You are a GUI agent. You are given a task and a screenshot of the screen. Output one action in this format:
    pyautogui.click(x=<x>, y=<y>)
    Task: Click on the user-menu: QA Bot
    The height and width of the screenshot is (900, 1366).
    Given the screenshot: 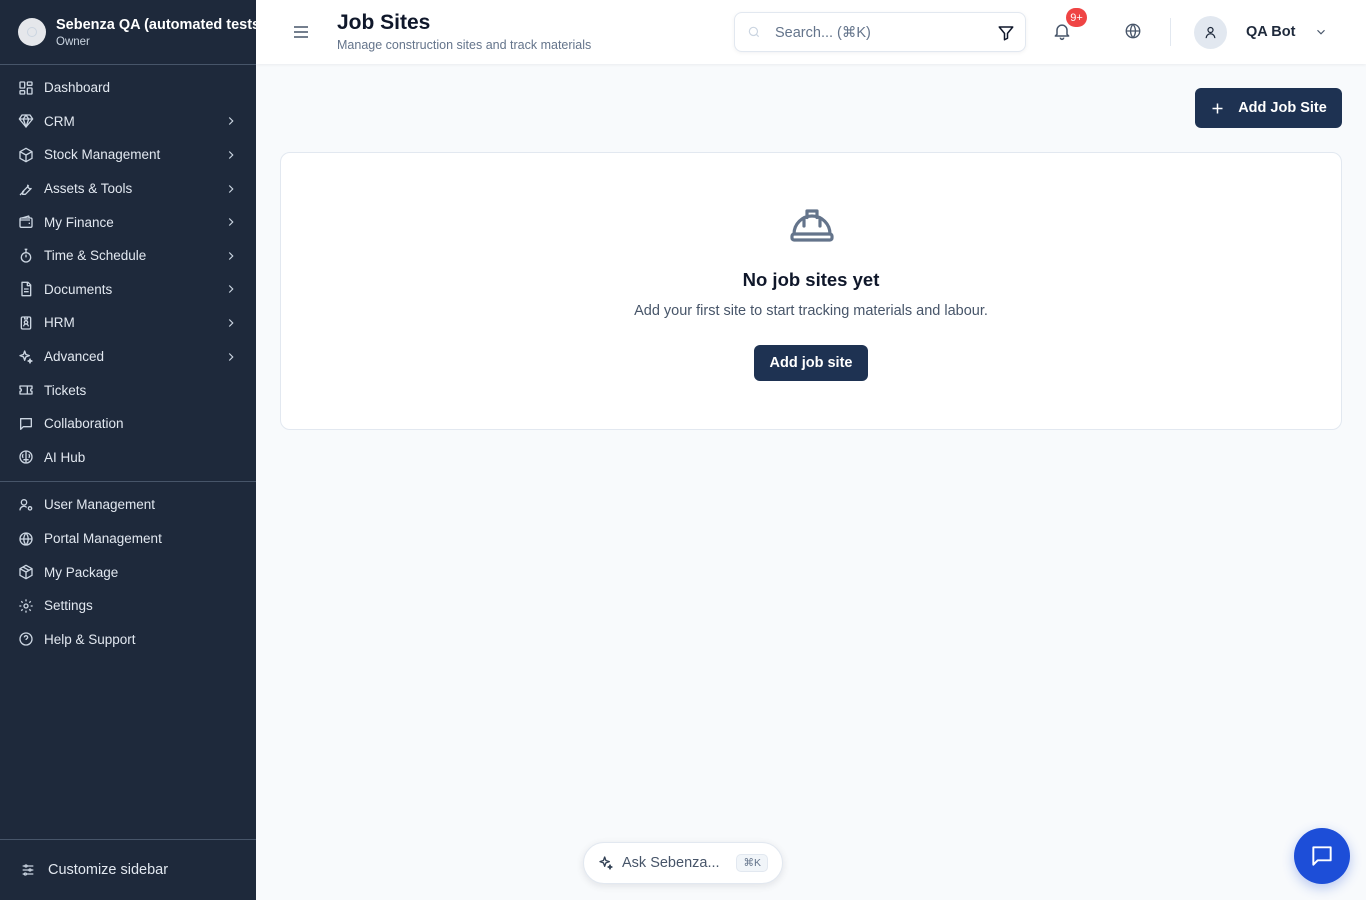 What is the action you would take?
    pyautogui.click(x=1261, y=32)
    